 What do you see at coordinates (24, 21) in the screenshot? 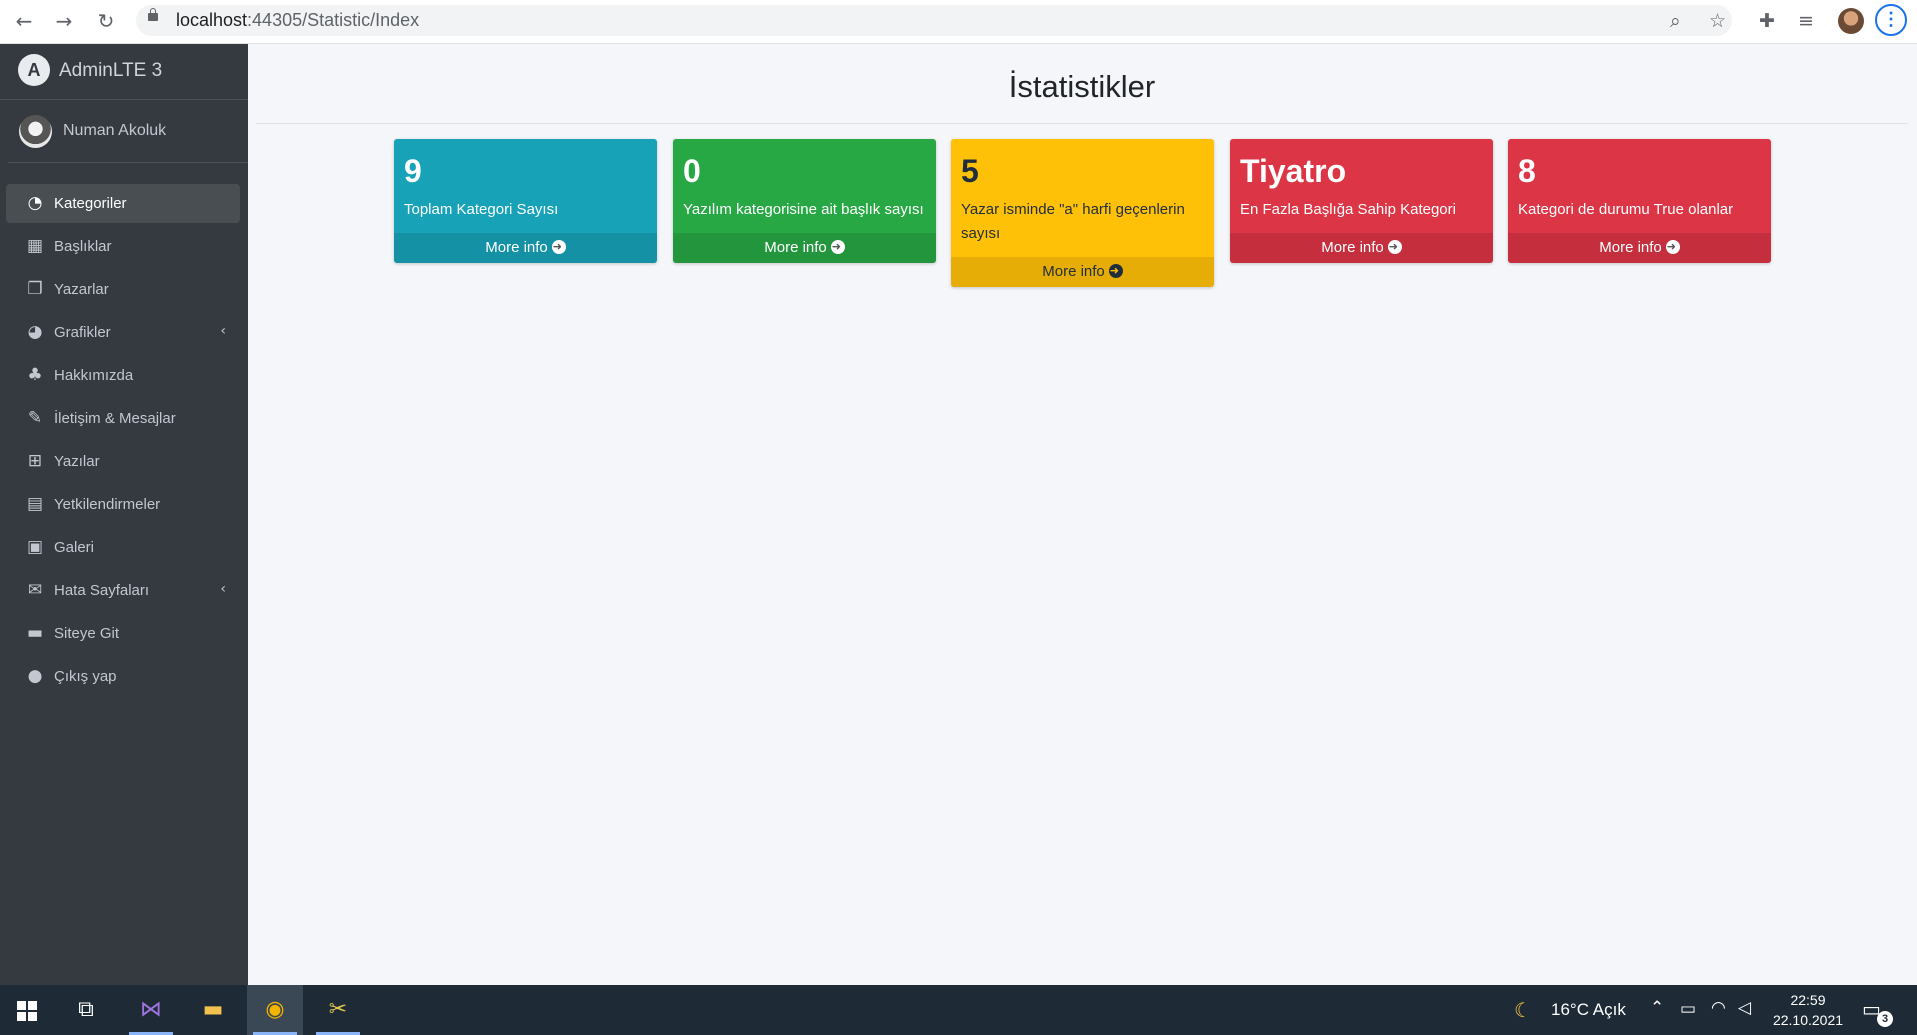
I see `back-icon: ←` at bounding box center [24, 21].